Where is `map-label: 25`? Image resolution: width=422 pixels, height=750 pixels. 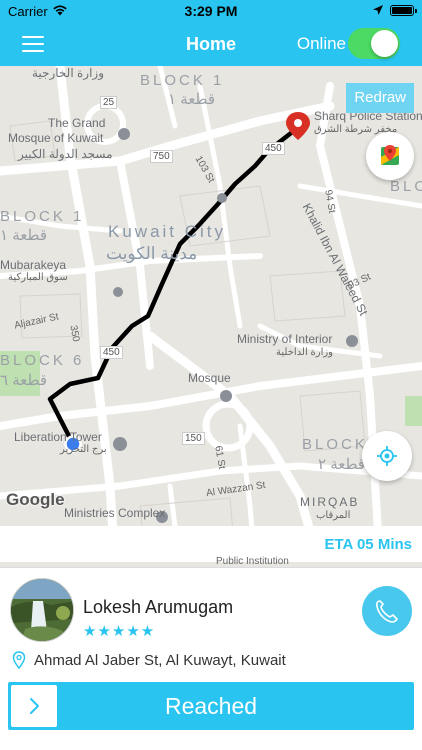
map-label: 25 is located at coordinates (109, 102).